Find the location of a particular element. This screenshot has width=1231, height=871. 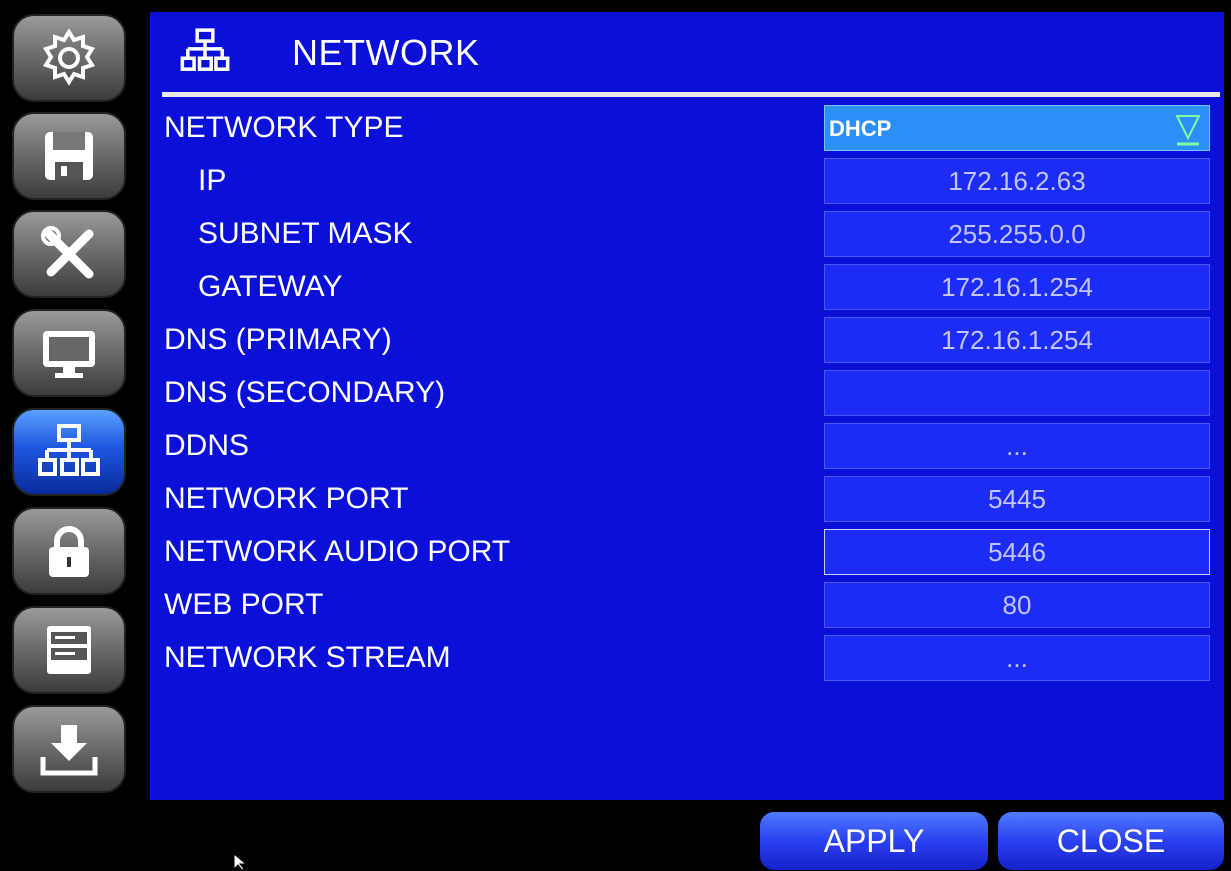

chevron-down-icon is located at coordinates (1188, 130).